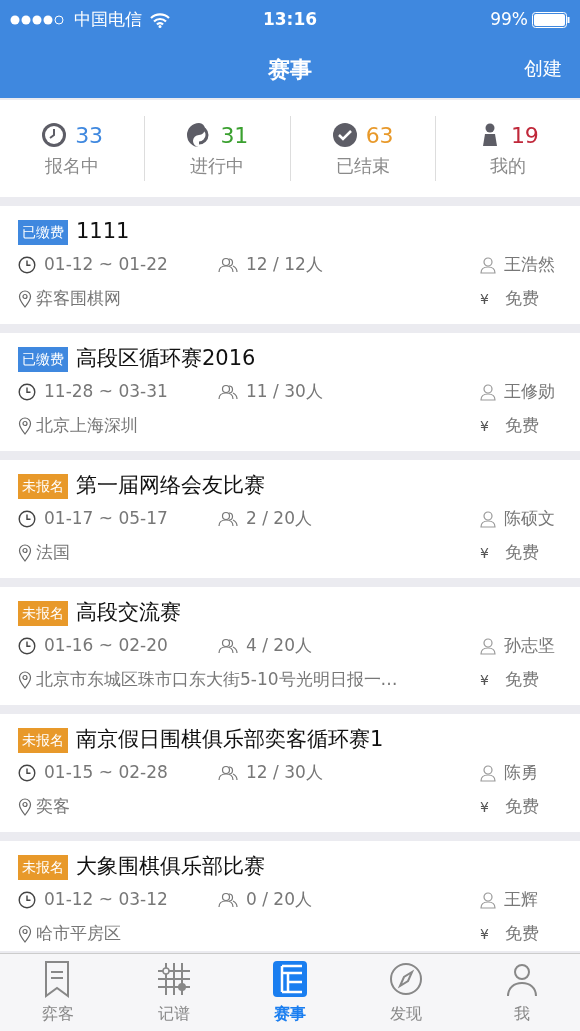 The width and height of the screenshot is (580, 1031). Describe the element at coordinates (529, 519) in the screenshot. I see `organizer-name: 陈硕文` at that location.